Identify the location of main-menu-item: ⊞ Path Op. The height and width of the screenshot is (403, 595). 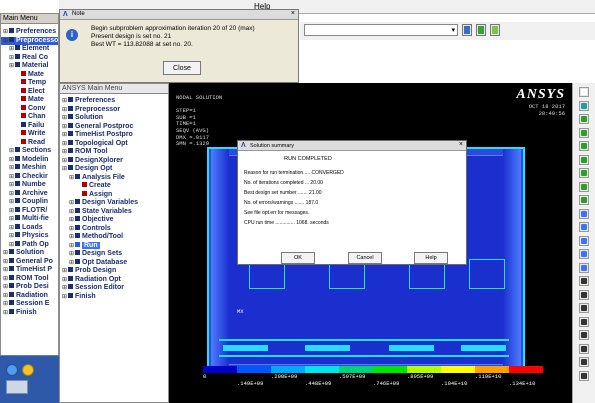
(29, 245).